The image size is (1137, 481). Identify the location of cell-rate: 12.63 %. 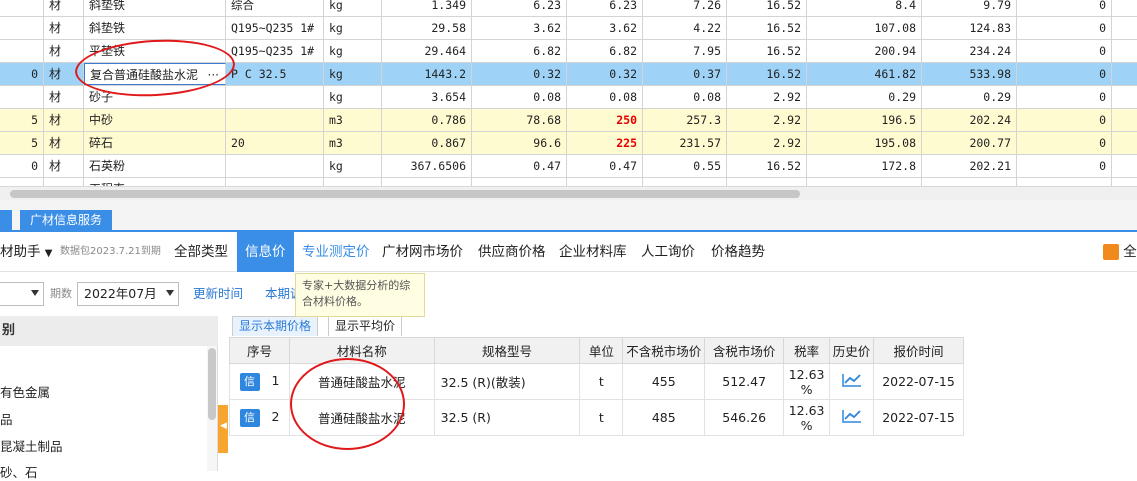
(807, 381).